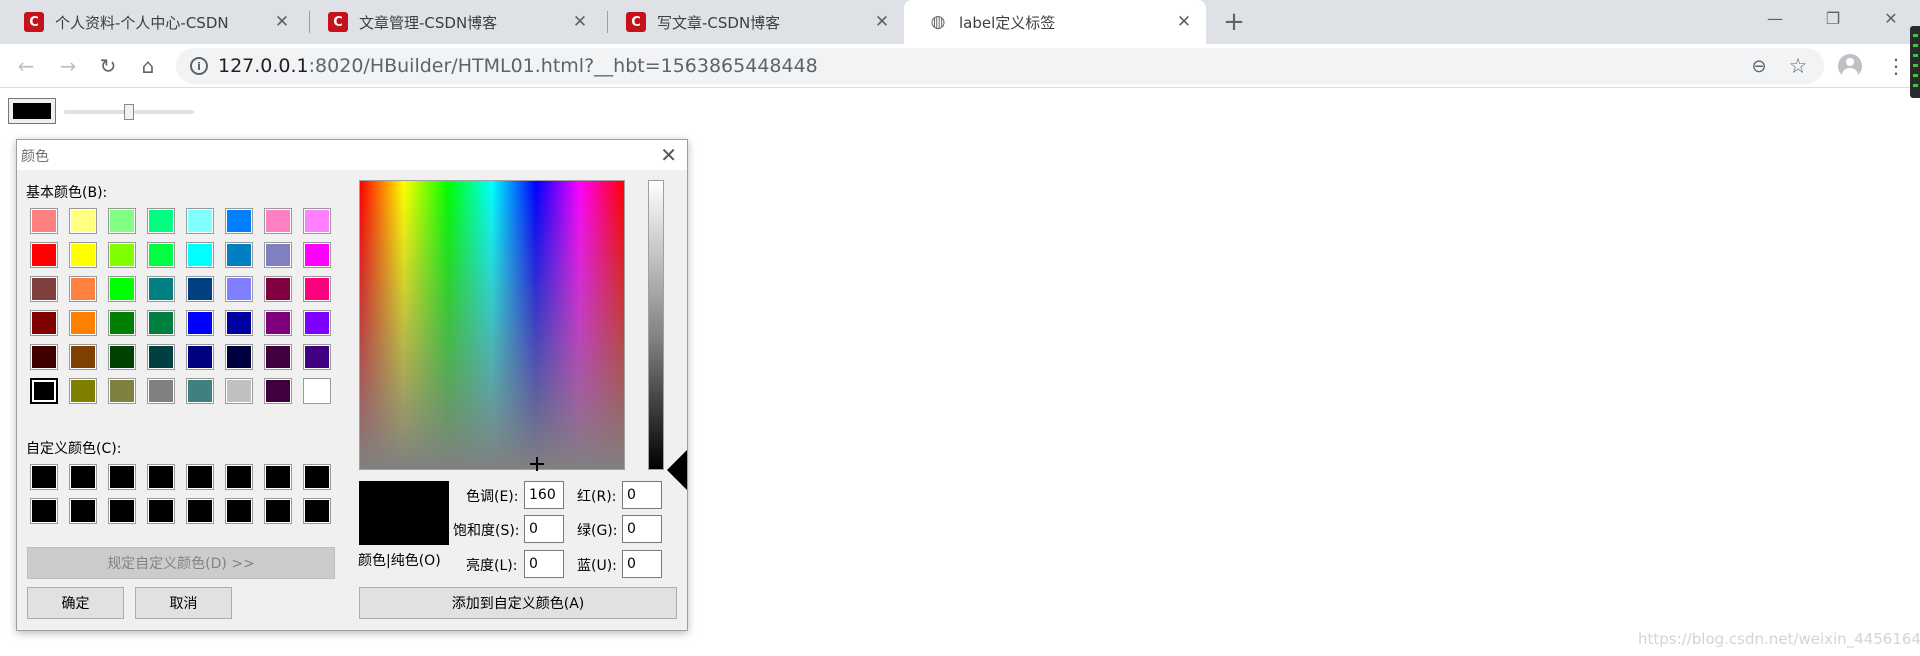 The image size is (1920, 656). What do you see at coordinates (199, 66) in the screenshot?
I see `info-icon: i` at bounding box center [199, 66].